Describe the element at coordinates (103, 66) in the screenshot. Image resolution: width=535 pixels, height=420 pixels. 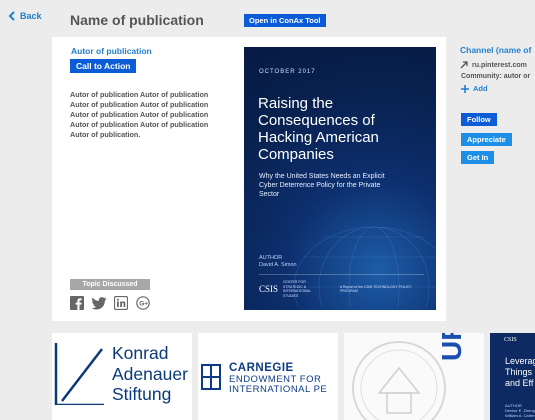
I see `call-to-action-button: Call to Action` at that location.